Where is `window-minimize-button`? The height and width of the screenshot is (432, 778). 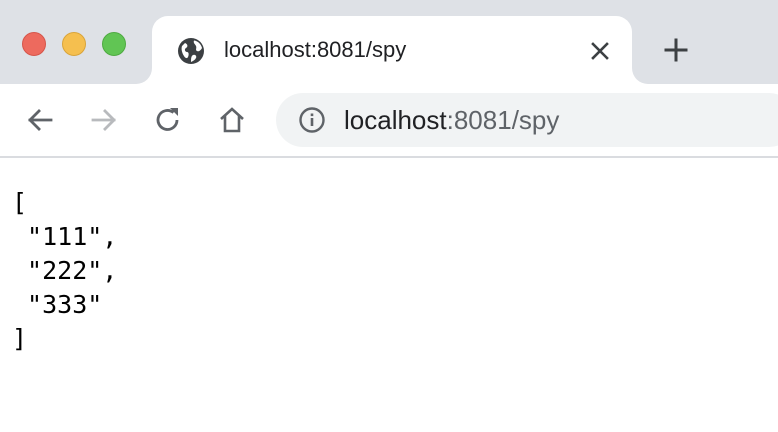
window-minimize-button is located at coordinates (74, 44).